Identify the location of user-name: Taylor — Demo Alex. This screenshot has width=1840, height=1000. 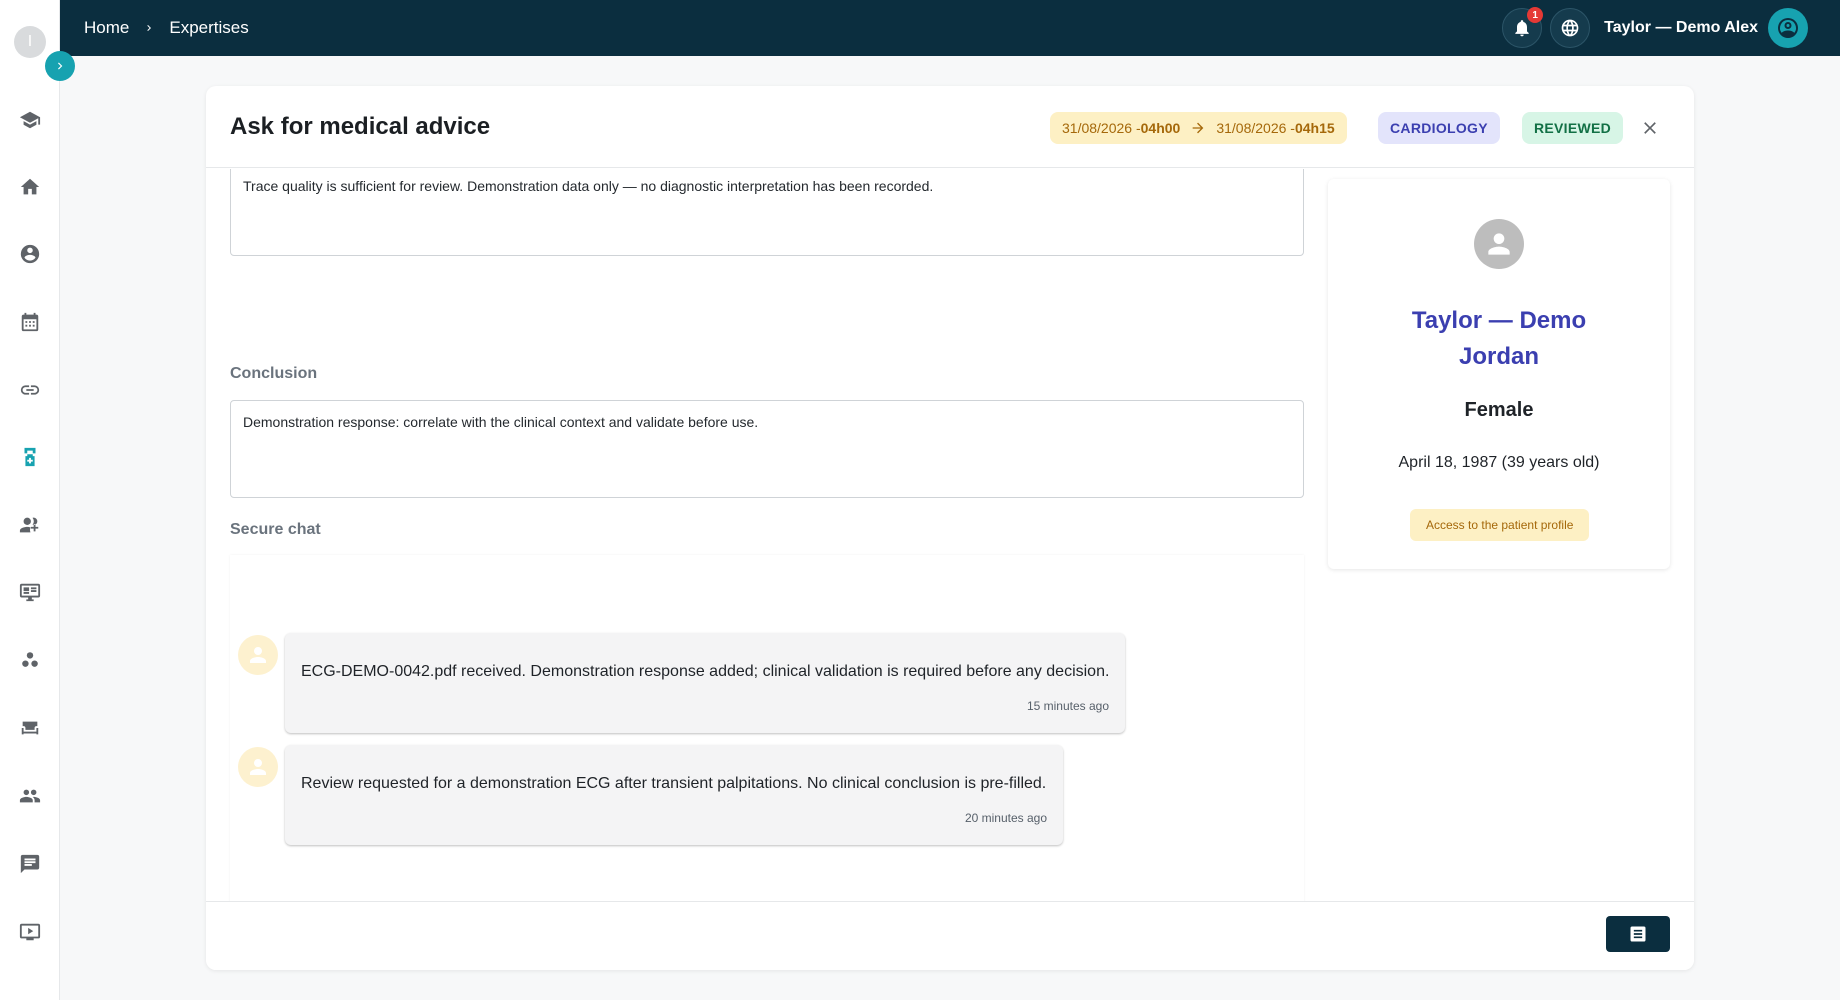
(1681, 28).